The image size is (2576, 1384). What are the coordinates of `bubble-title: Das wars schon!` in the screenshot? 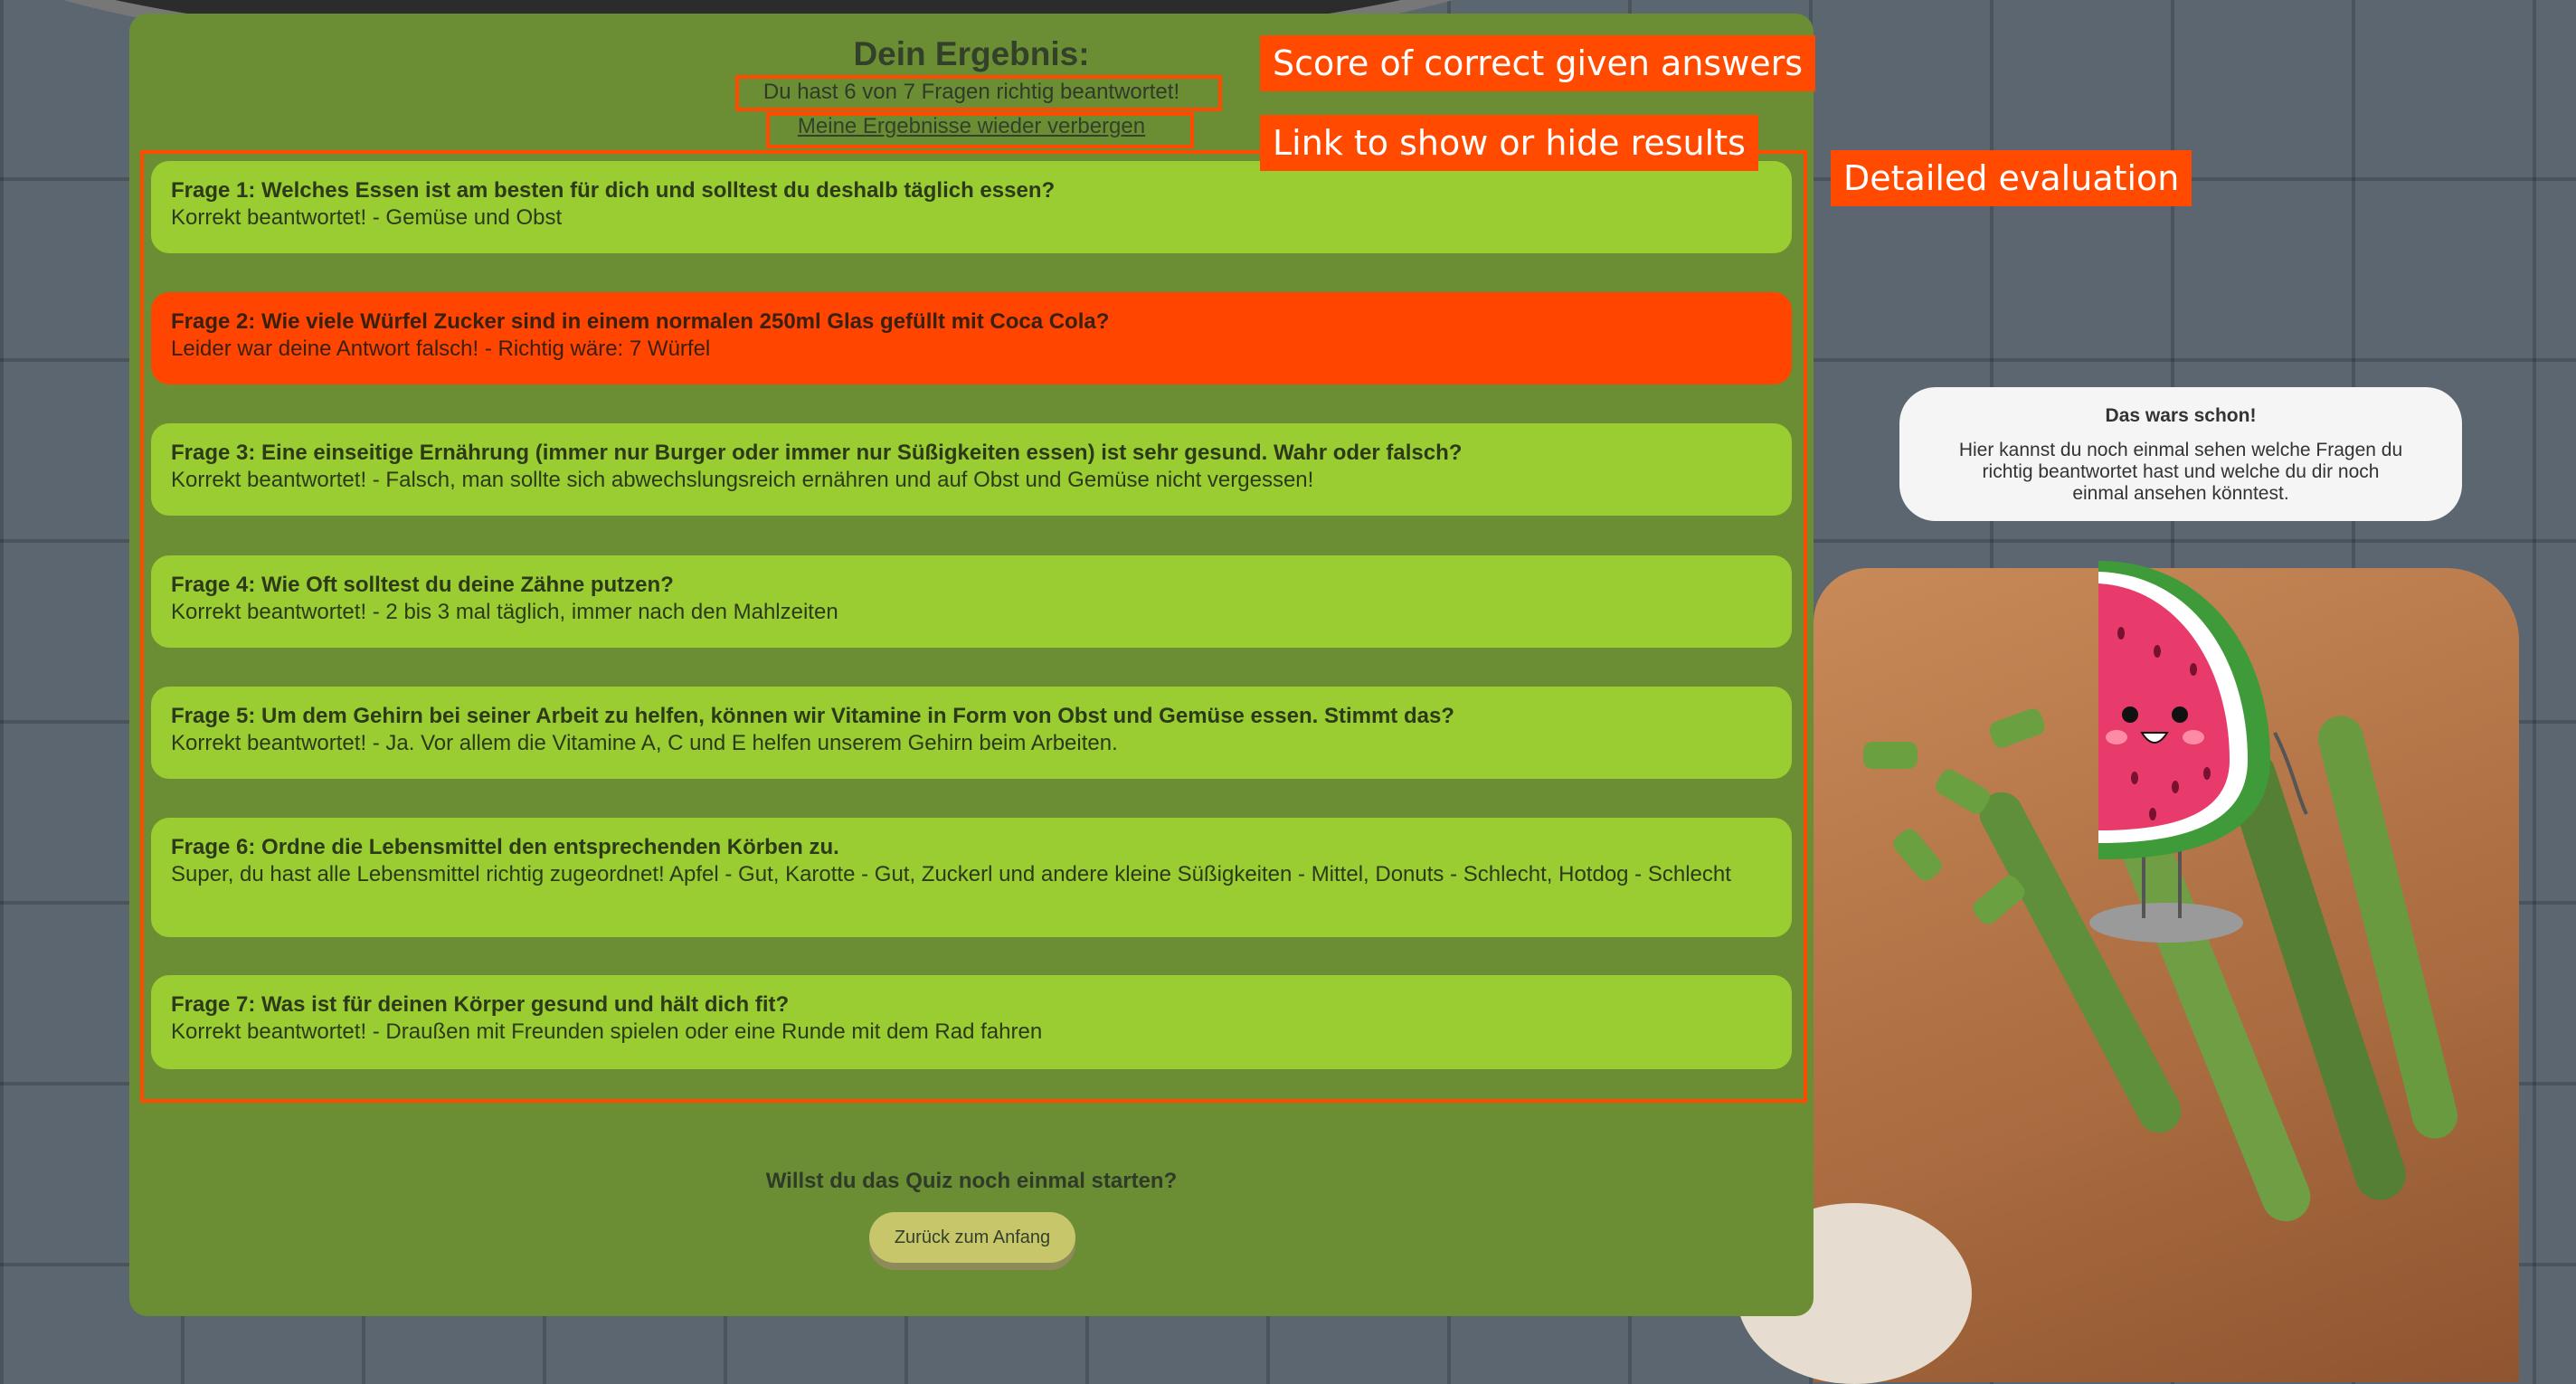 It's located at (2181, 415).